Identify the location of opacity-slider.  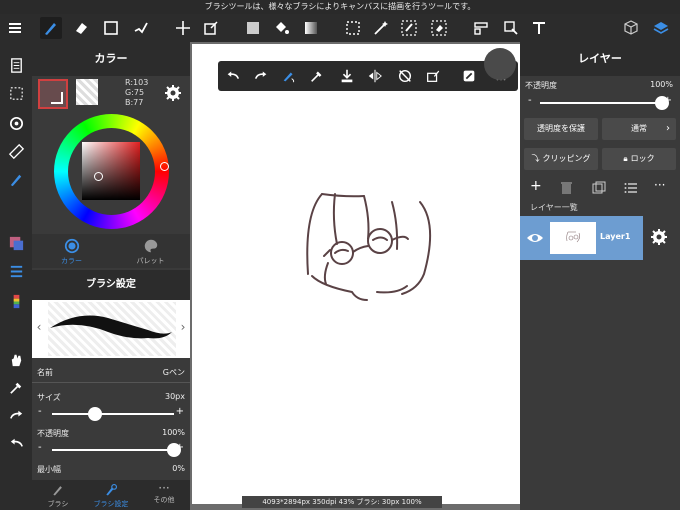
(116, 450).